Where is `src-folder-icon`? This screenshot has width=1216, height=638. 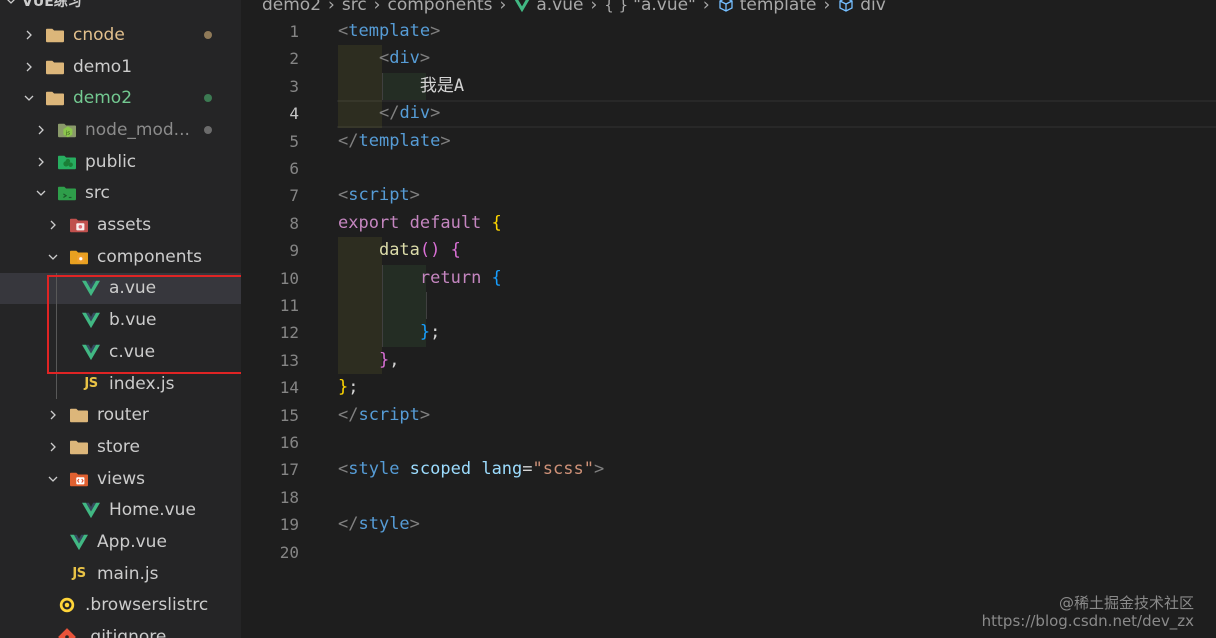 src-folder-icon is located at coordinates (67, 193).